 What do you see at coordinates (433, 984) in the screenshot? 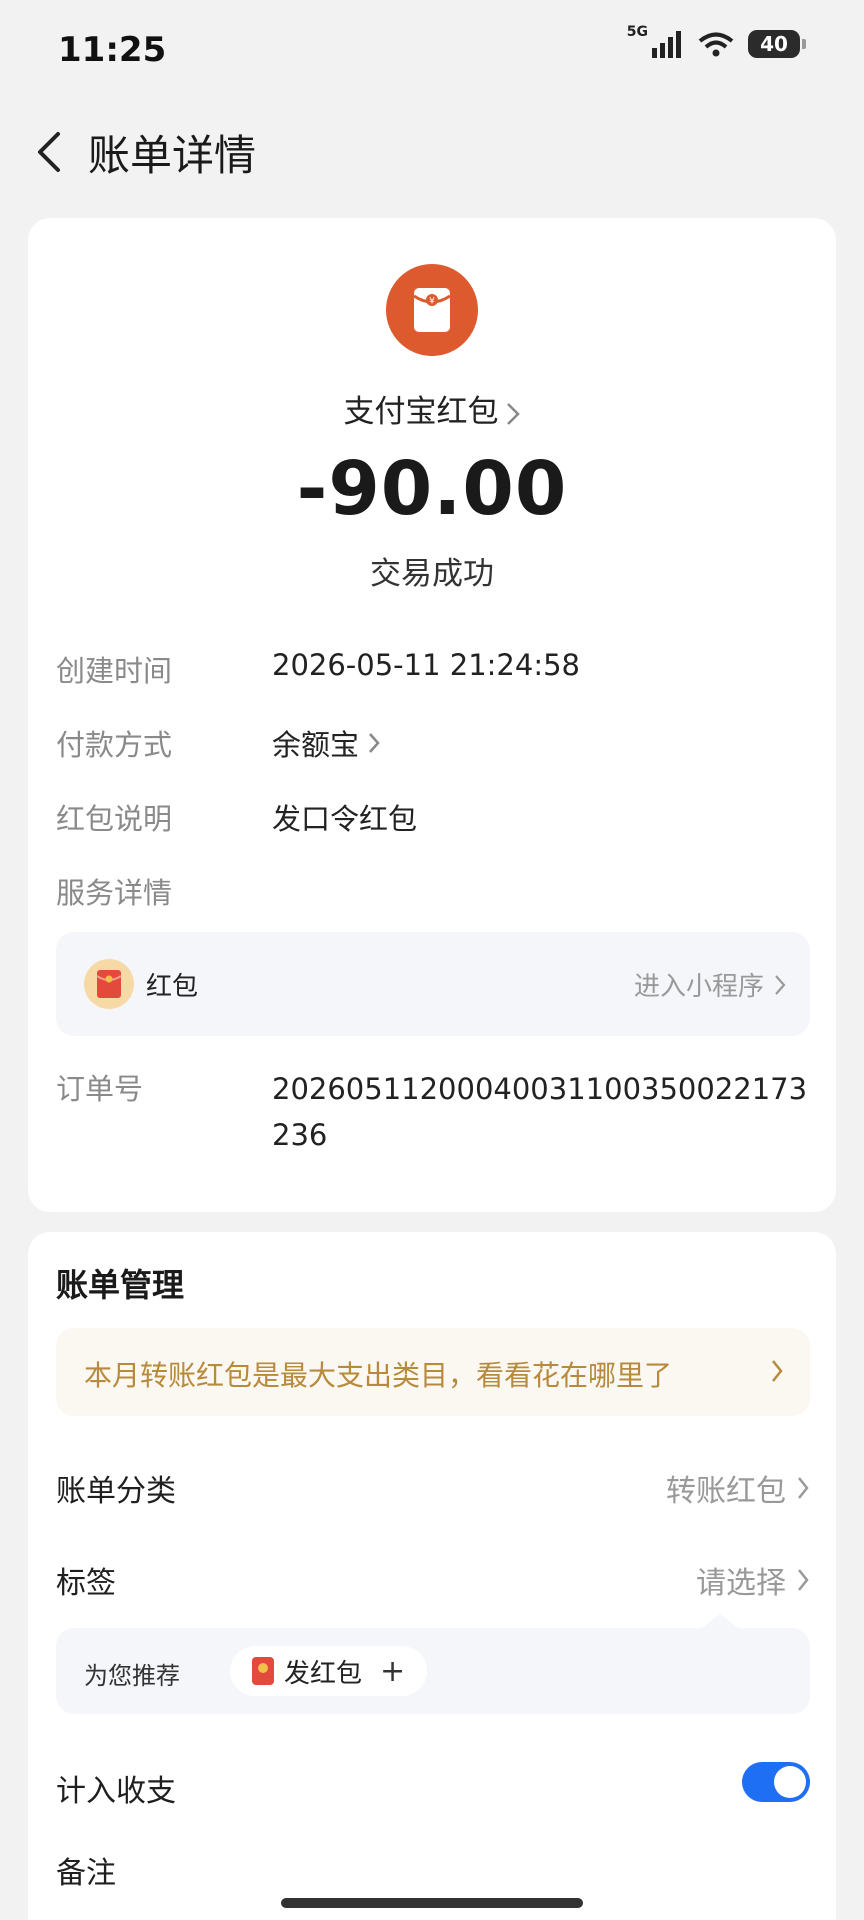
I see `service-mini-program: 红包 进入小程序` at bounding box center [433, 984].